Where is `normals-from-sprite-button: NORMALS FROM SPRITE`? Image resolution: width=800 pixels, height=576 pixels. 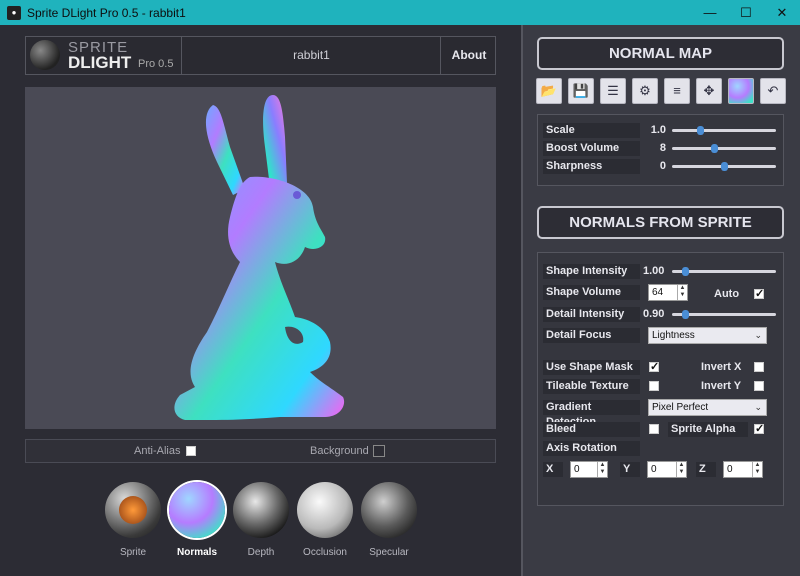 normals-from-sprite-button: NORMALS FROM SPRITE is located at coordinates (660, 222).